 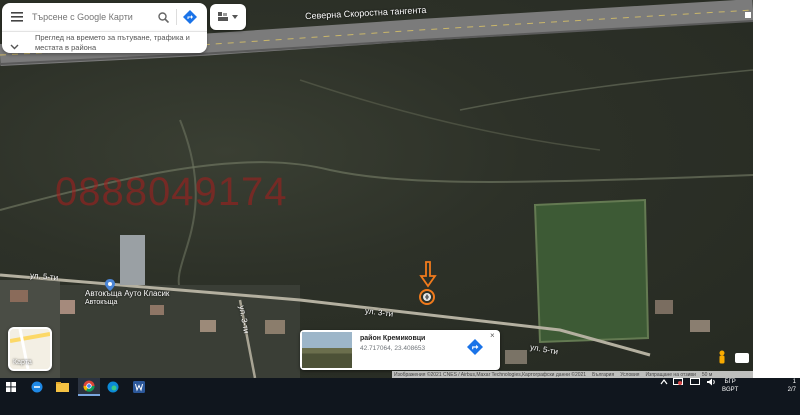 What do you see at coordinates (30, 349) in the screenshot?
I see `map-type-toggle: Карта` at bounding box center [30, 349].